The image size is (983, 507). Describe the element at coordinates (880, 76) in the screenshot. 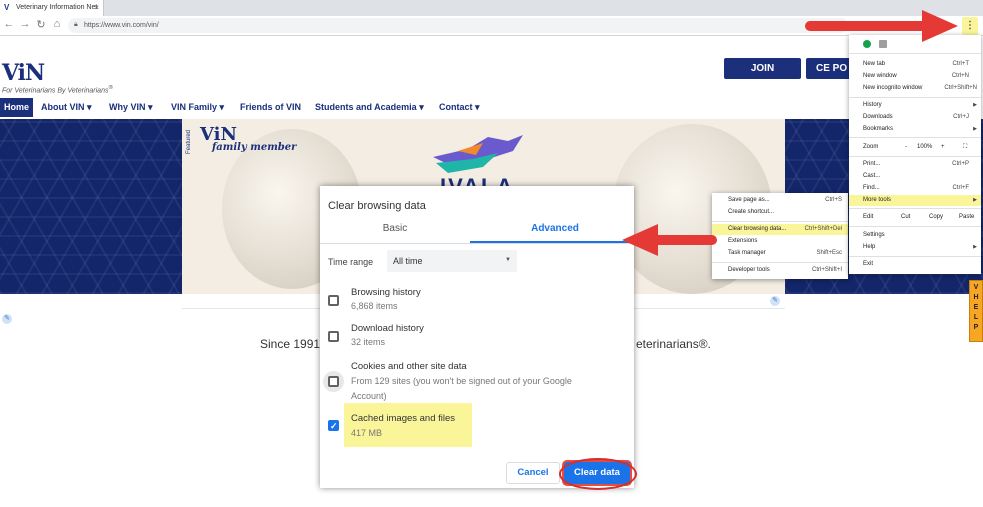

I see `menu-label: New window` at that location.